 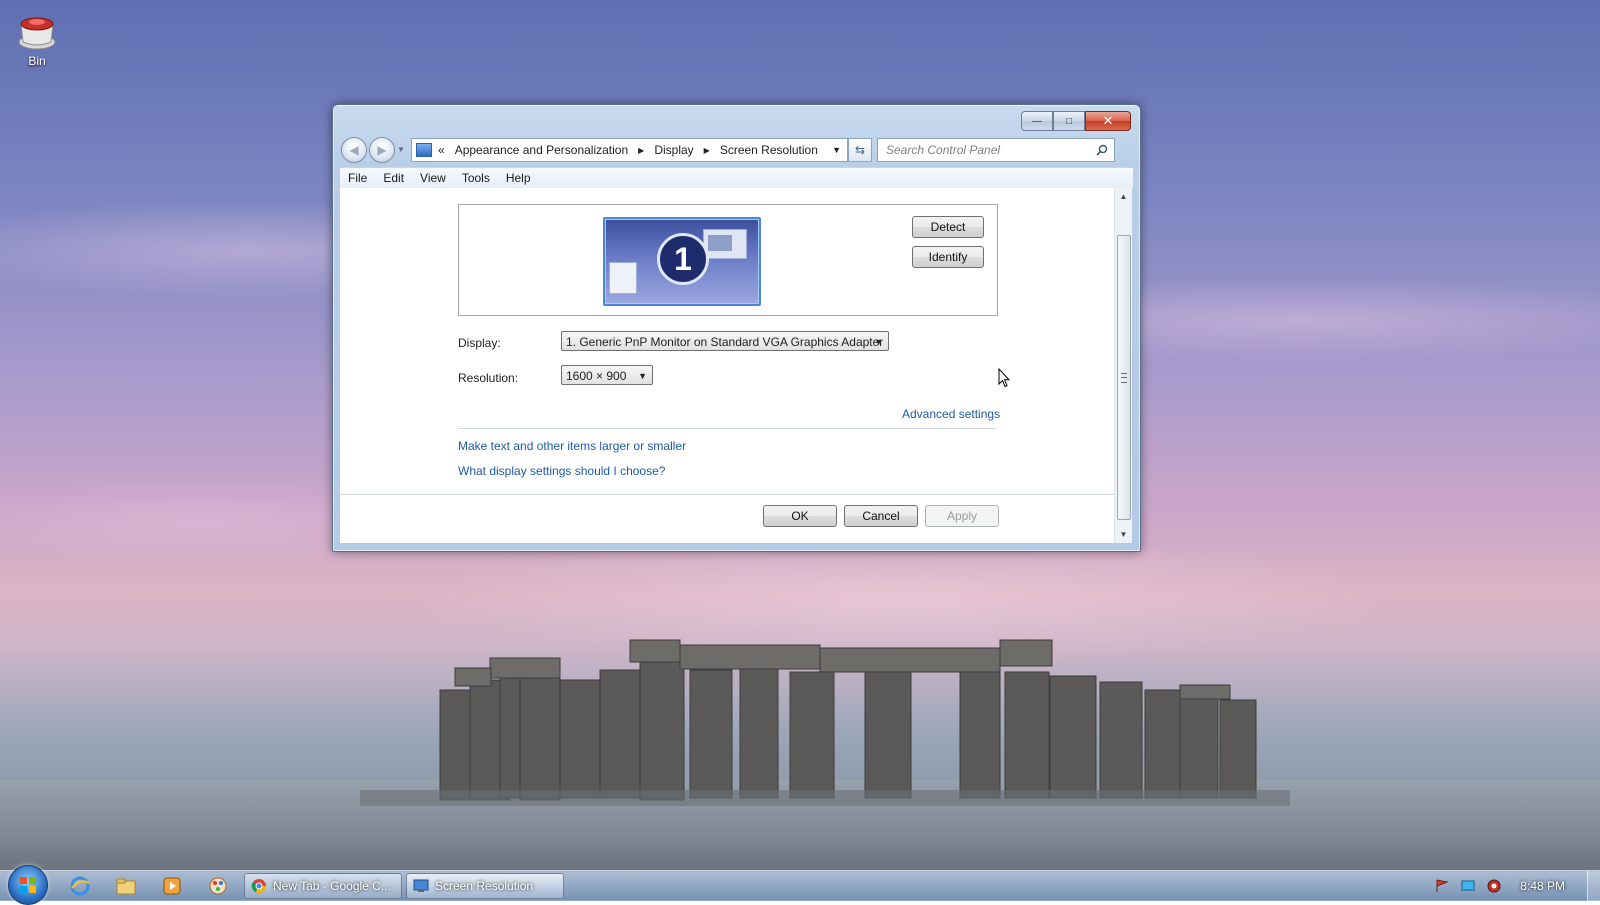 I want to click on menu-tools: Tools, so click(x=476, y=178).